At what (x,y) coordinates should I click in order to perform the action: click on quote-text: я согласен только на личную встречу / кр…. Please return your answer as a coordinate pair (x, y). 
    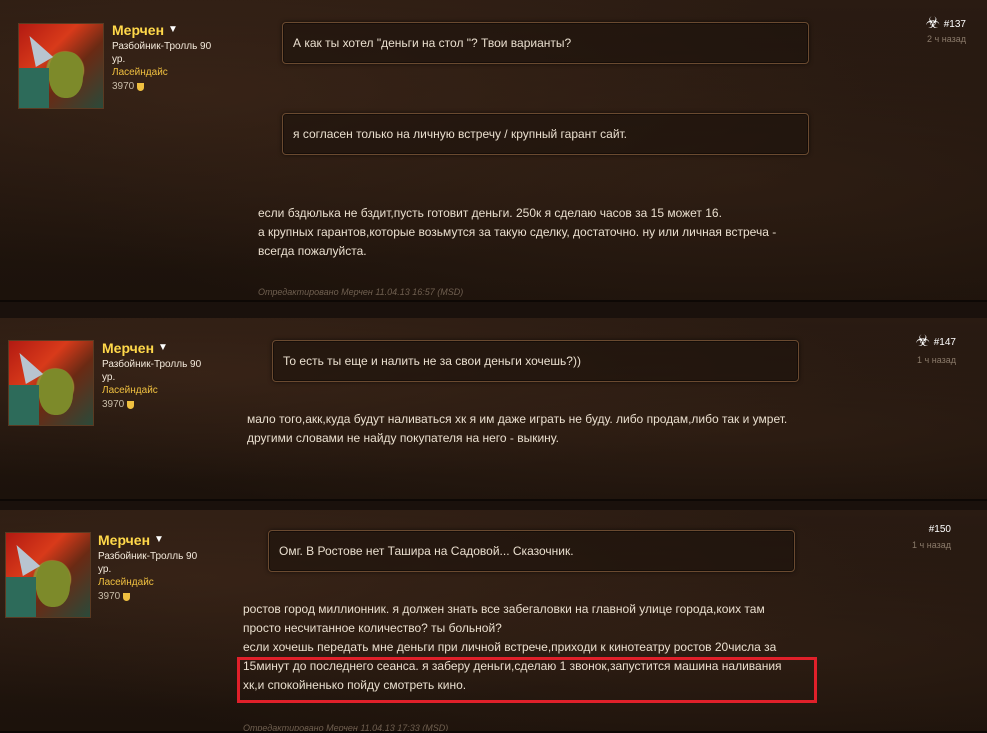
    Looking at the image, I should click on (460, 134).